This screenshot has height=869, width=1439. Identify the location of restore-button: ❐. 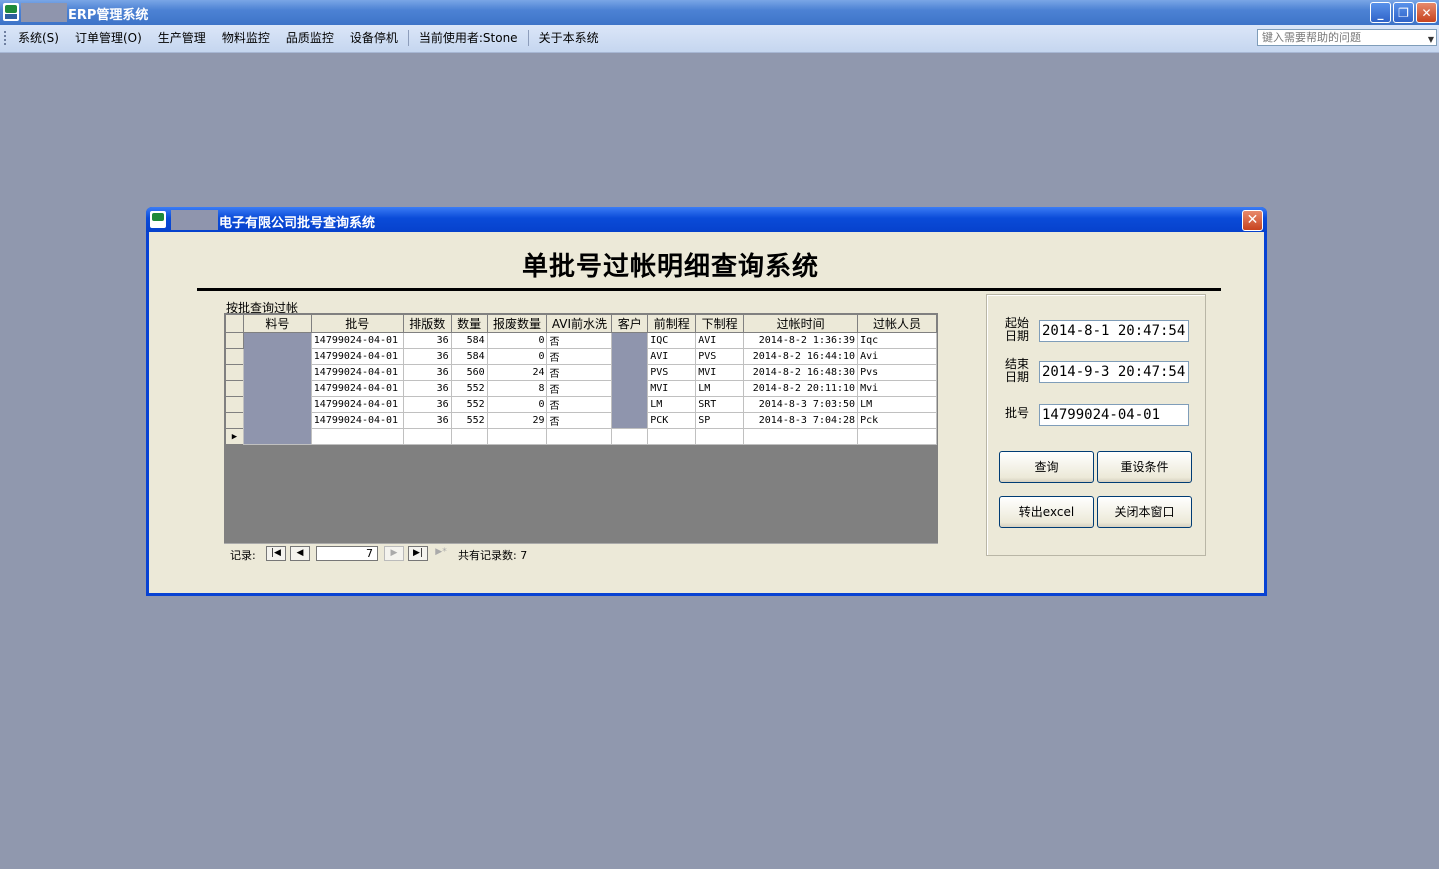
(1403, 12).